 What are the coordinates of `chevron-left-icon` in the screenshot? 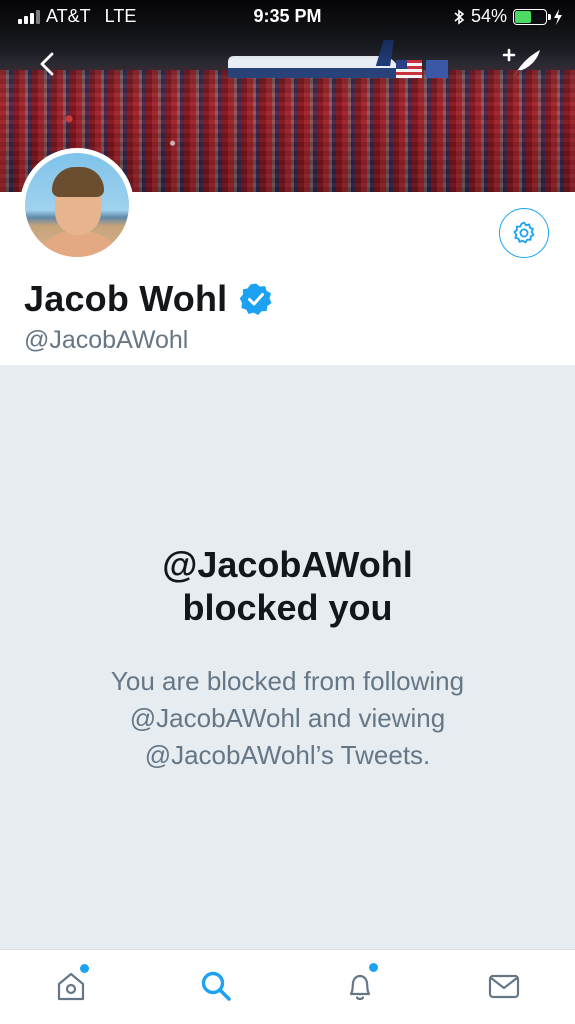 It's located at (47, 64).